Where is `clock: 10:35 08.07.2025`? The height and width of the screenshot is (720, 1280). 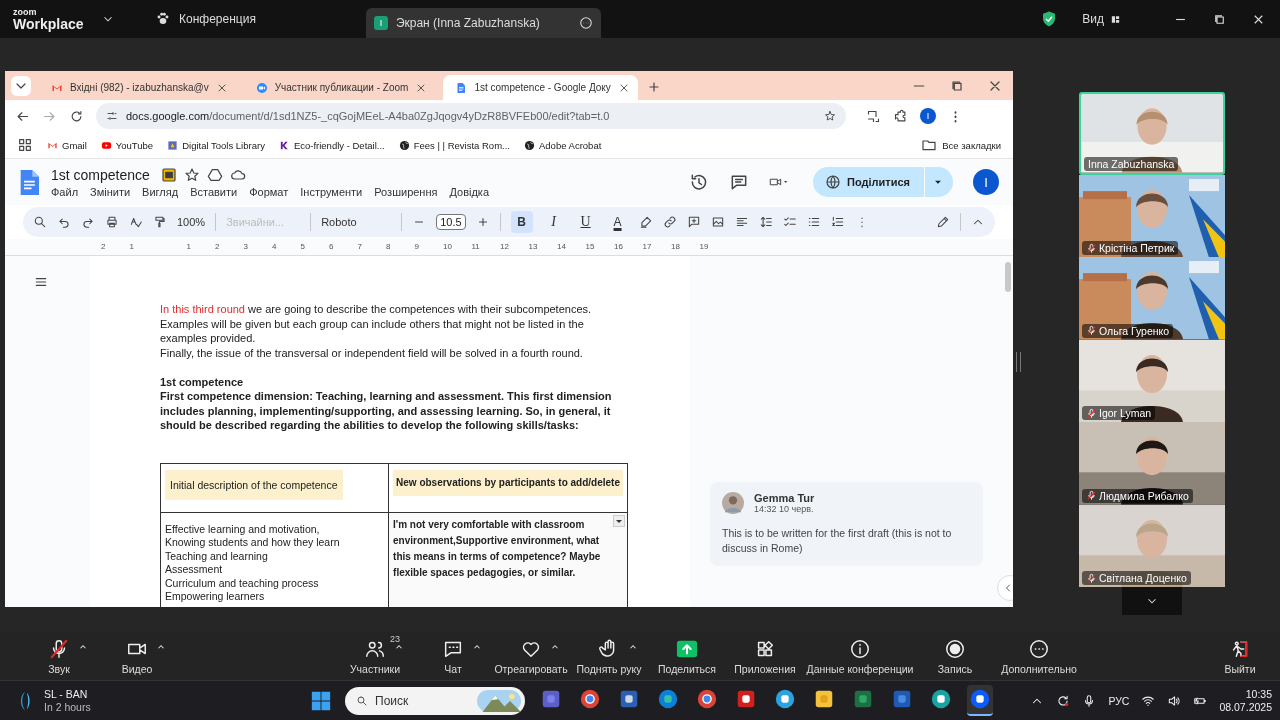
clock: 10:35 08.07.2025 is located at coordinates (1245, 700).